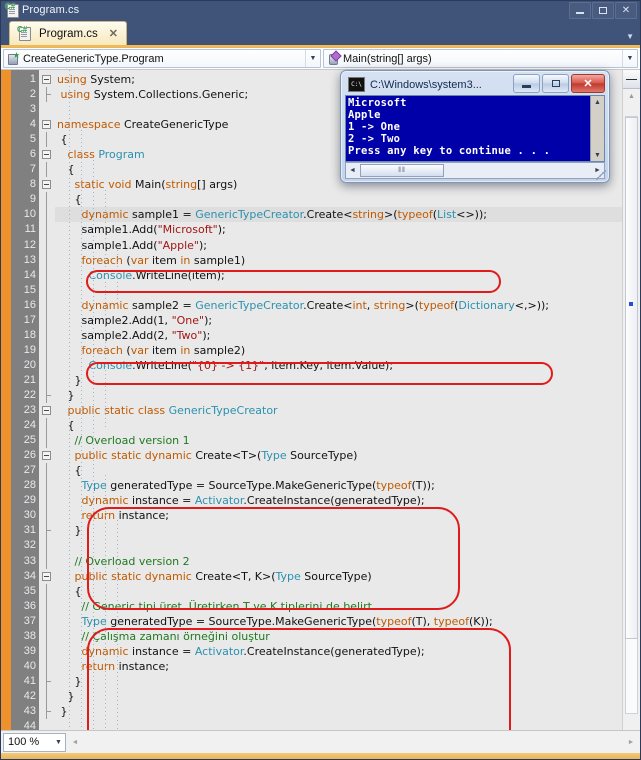  I want to click on scroll-up-arrow: ▲, so click(631, 96).